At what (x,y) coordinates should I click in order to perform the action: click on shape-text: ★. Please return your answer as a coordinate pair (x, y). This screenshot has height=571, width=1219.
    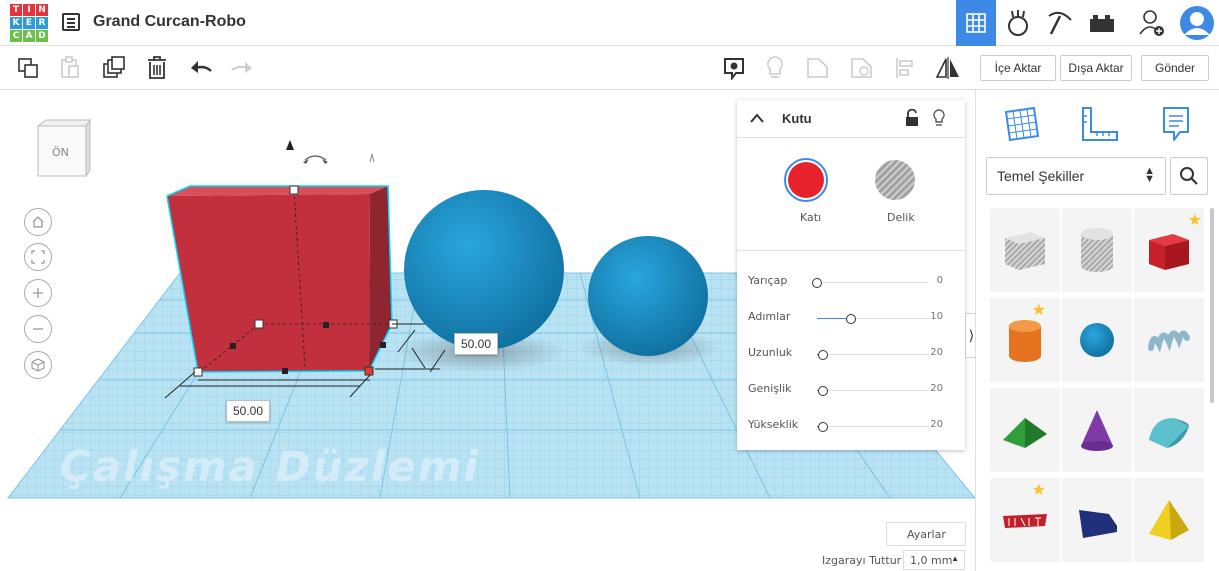
    Looking at the image, I should click on (1025, 520).